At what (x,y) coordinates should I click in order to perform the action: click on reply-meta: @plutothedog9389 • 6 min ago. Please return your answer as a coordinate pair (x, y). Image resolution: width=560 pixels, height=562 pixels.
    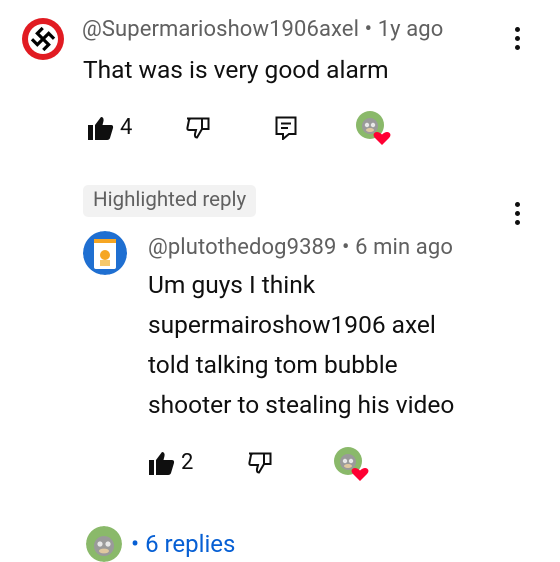
    Looking at the image, I should click on (300, 247).